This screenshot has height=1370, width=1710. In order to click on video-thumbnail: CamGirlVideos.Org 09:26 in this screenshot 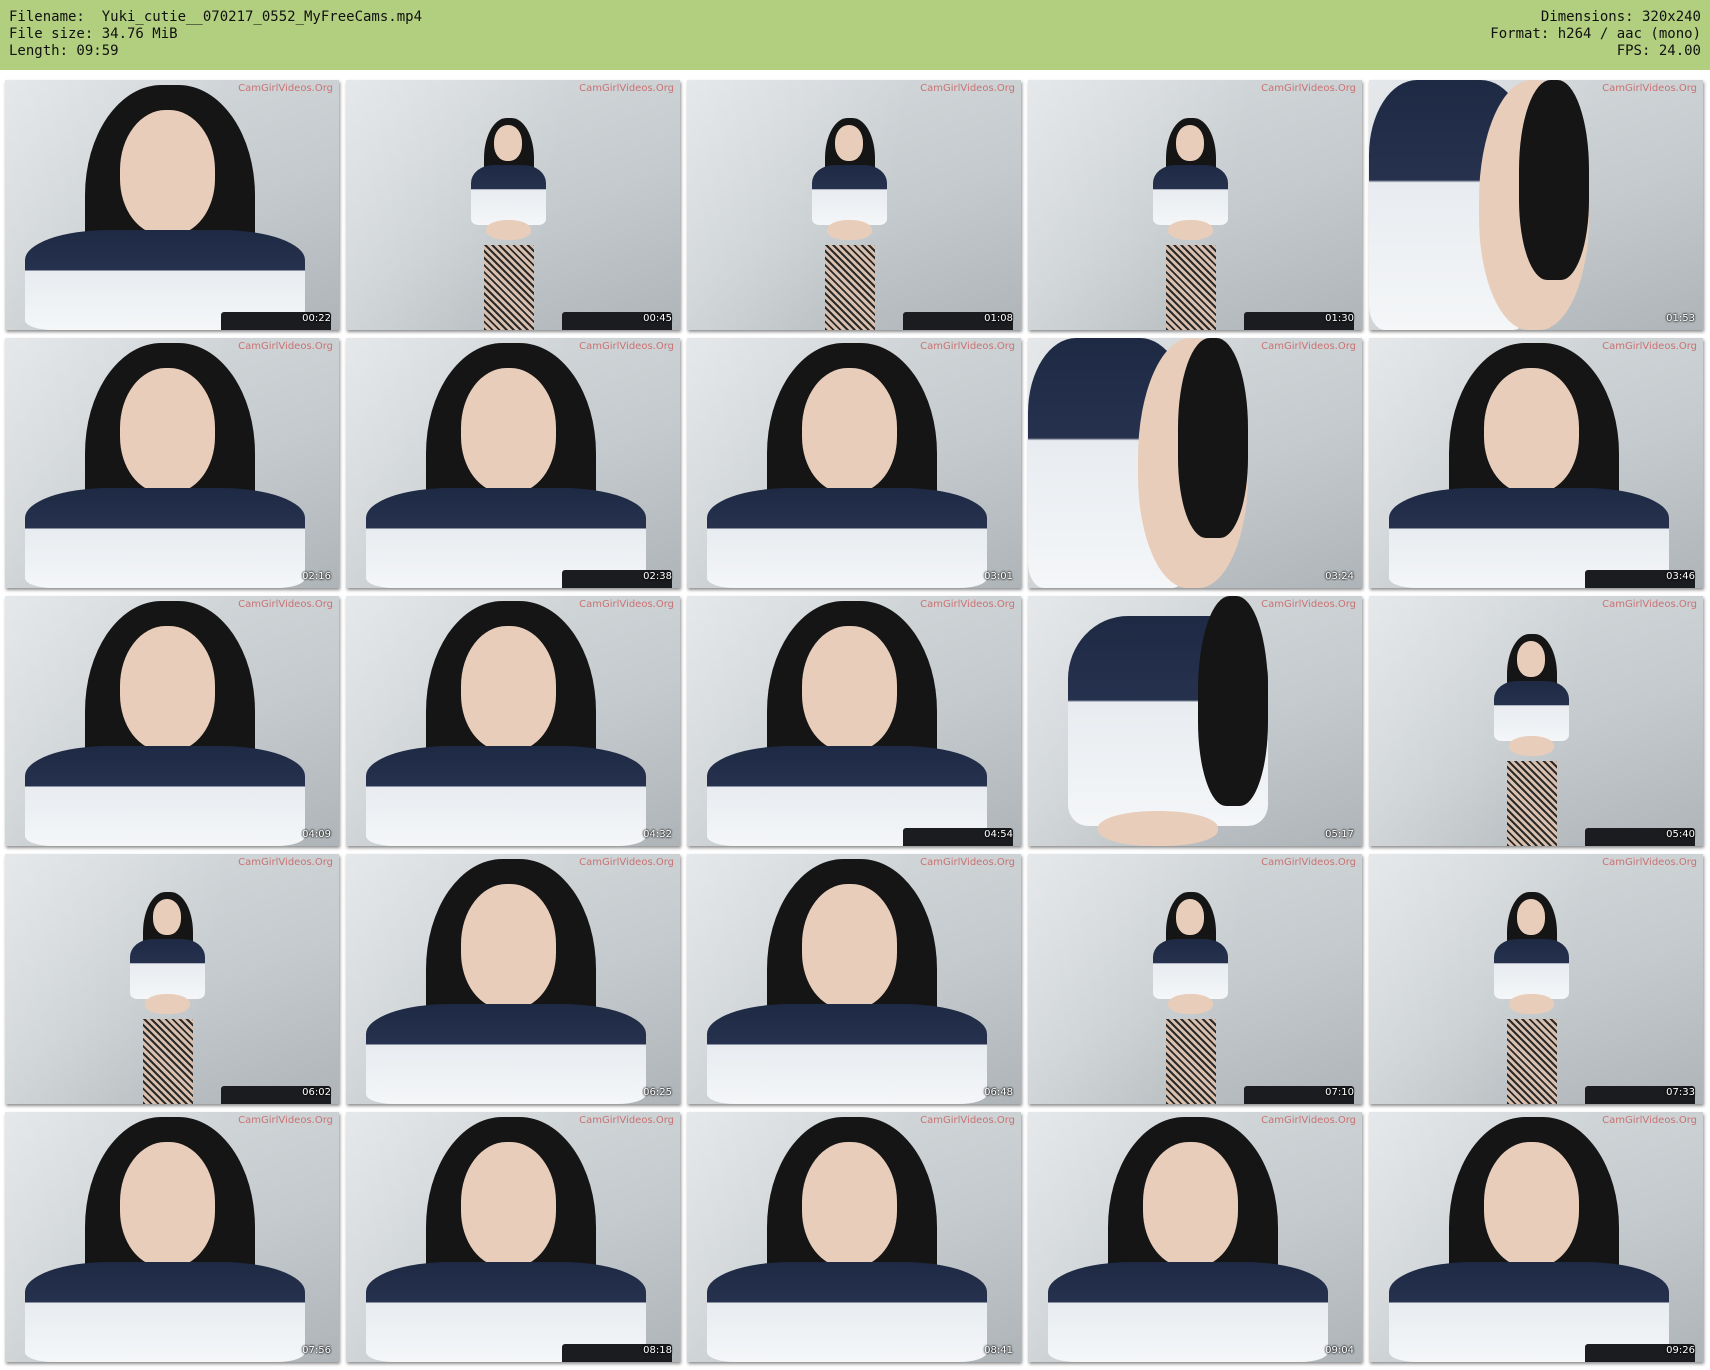, I will do `click(1536, 1237)`.